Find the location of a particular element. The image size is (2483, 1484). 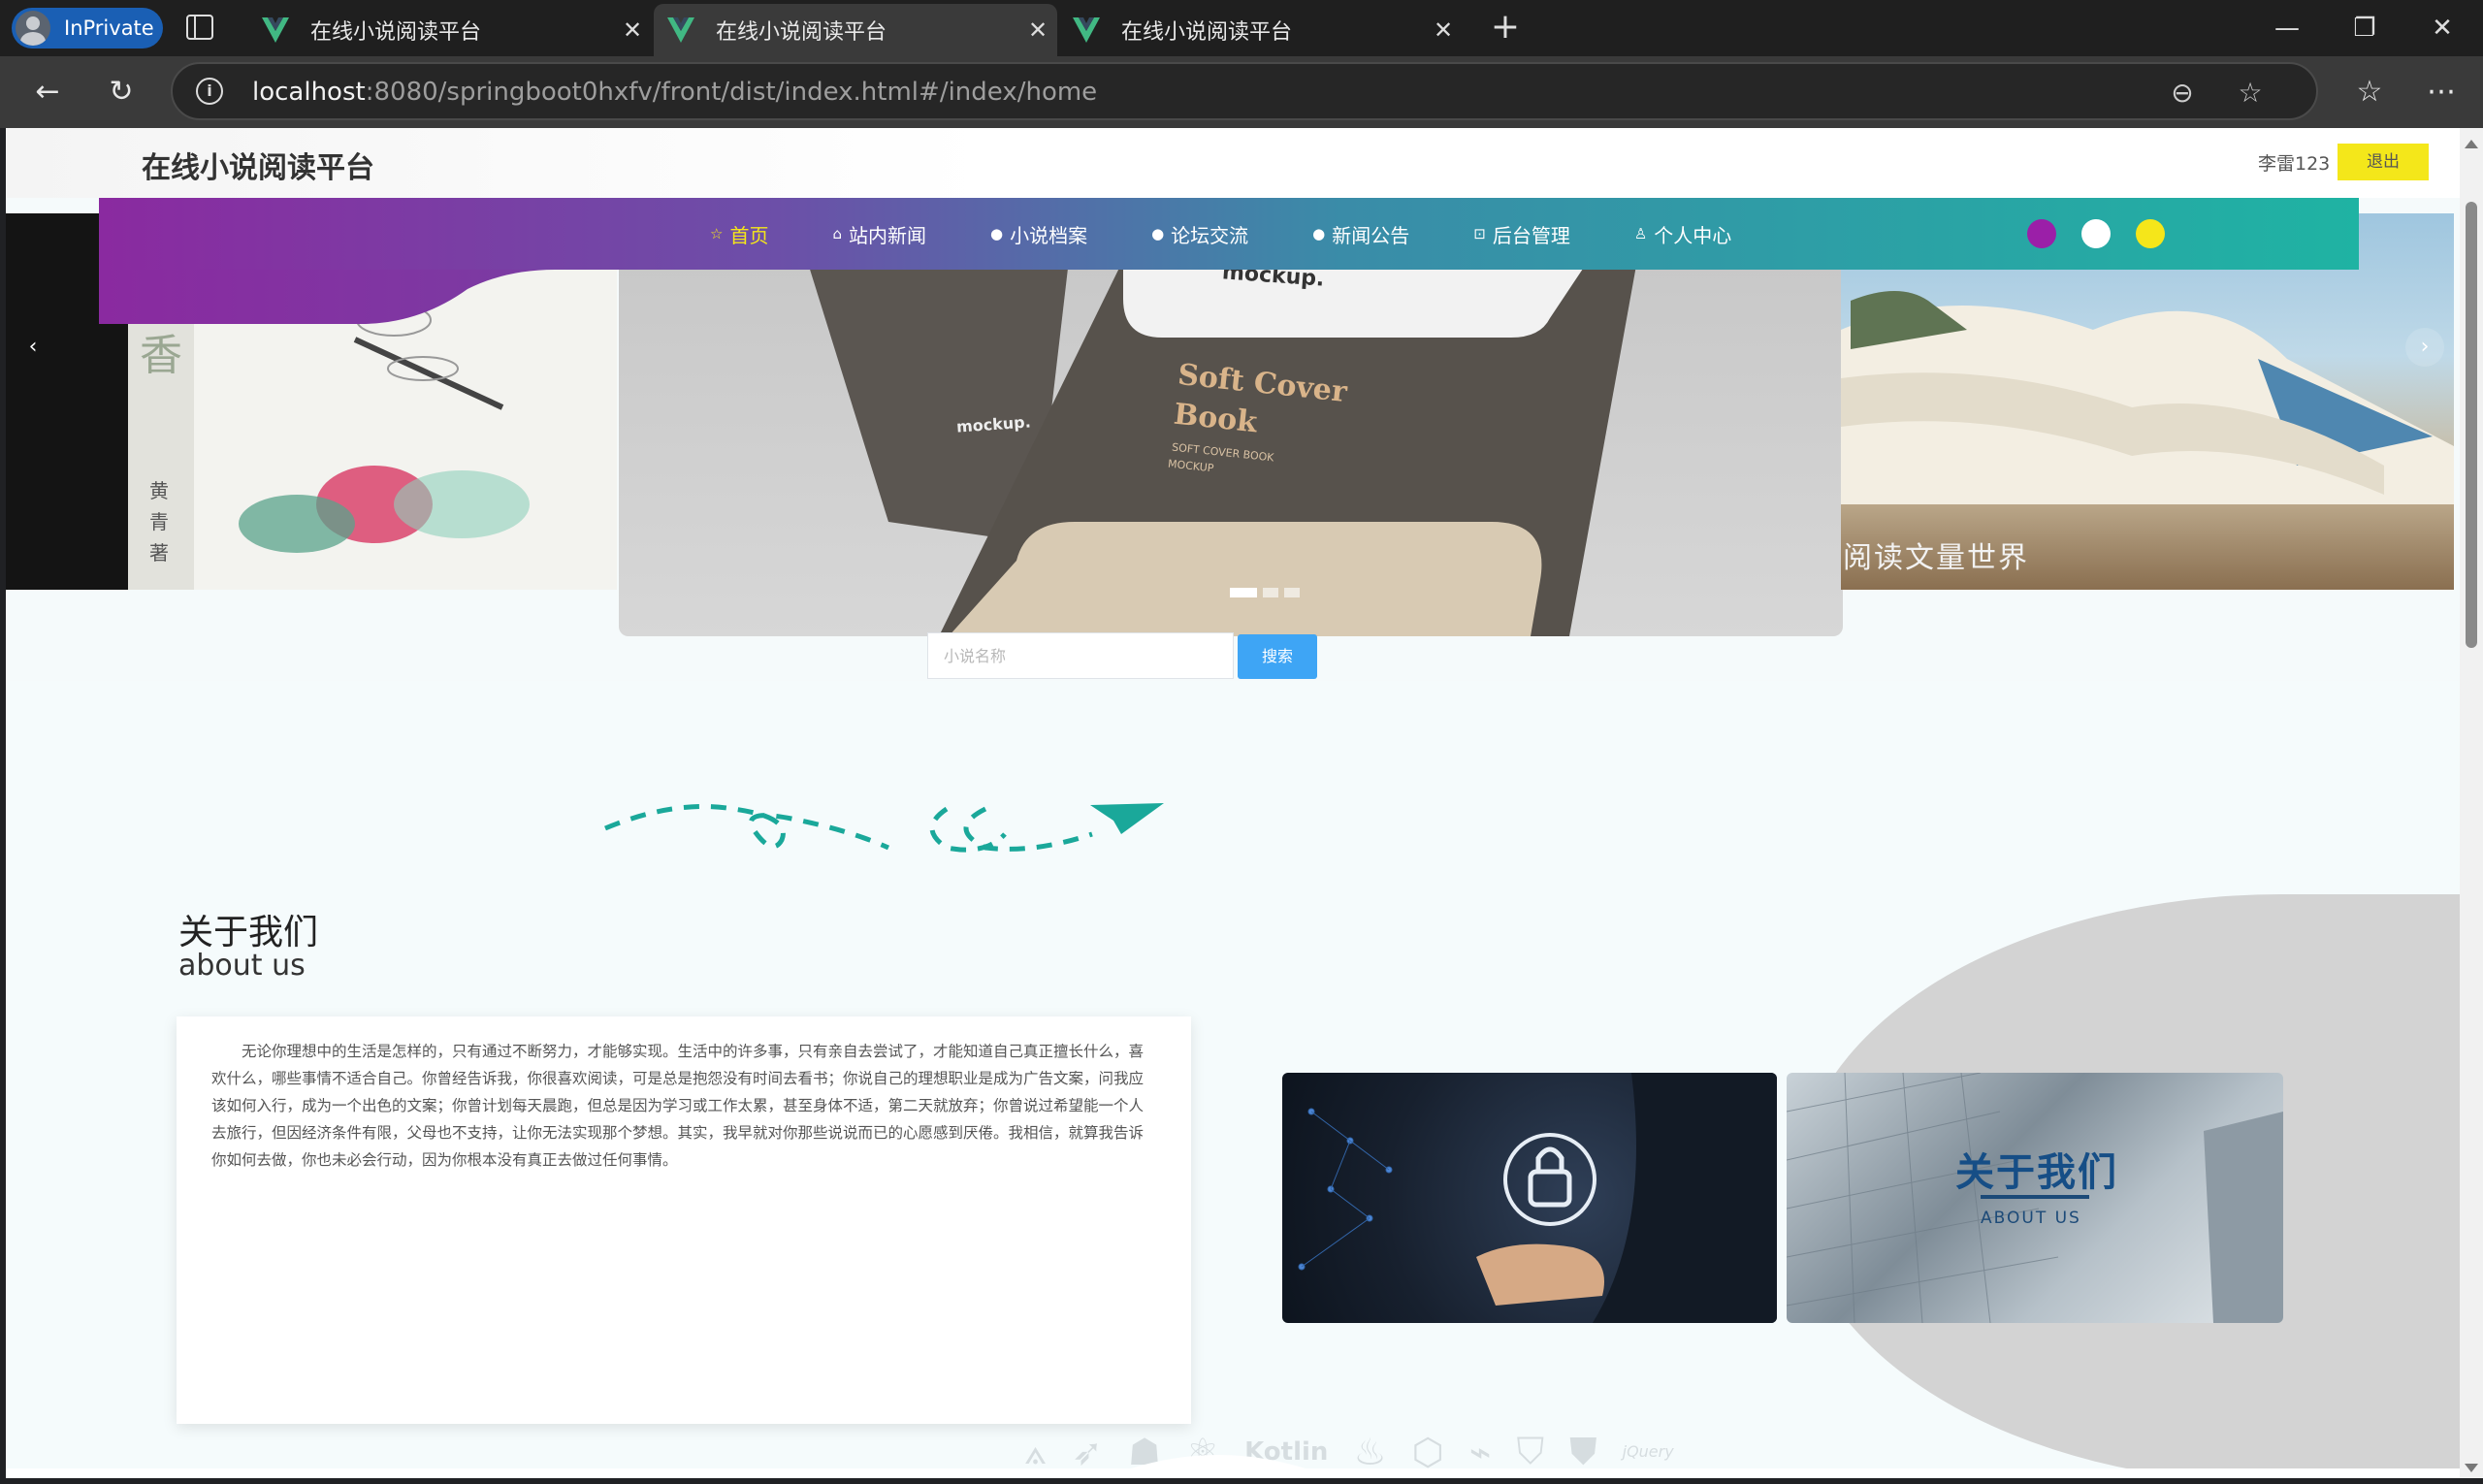

nav-label: 后台管理 is located at coordinates (1531, 235).